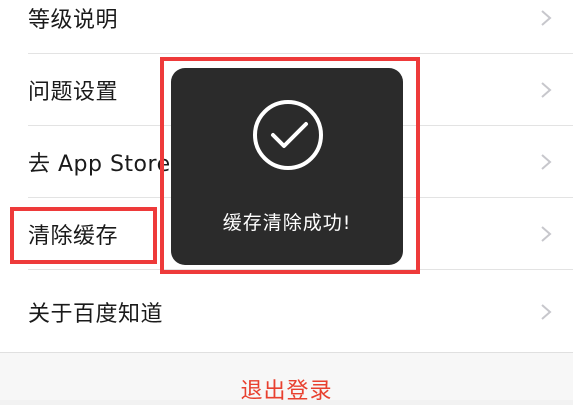 This screenshot has height=405, width=573. I want to click on settings-item-label: 等级说明, so click(73, 20).